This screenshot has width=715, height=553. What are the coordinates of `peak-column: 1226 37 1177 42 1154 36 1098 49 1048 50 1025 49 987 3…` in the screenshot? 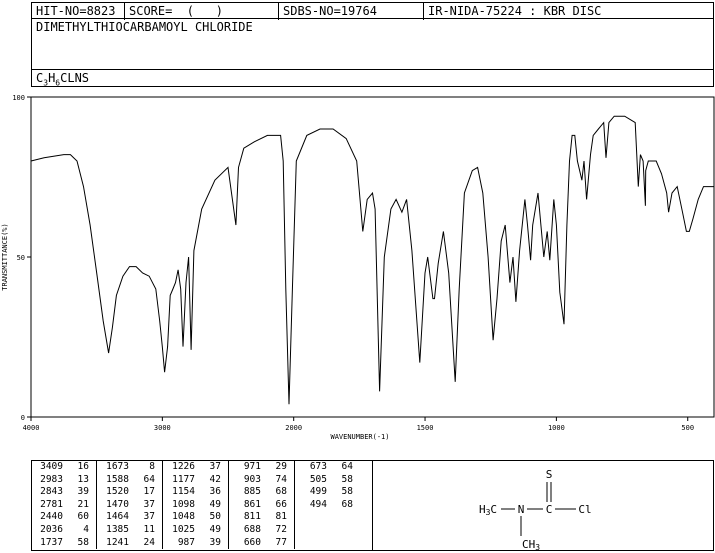 It's located at (196, 505).